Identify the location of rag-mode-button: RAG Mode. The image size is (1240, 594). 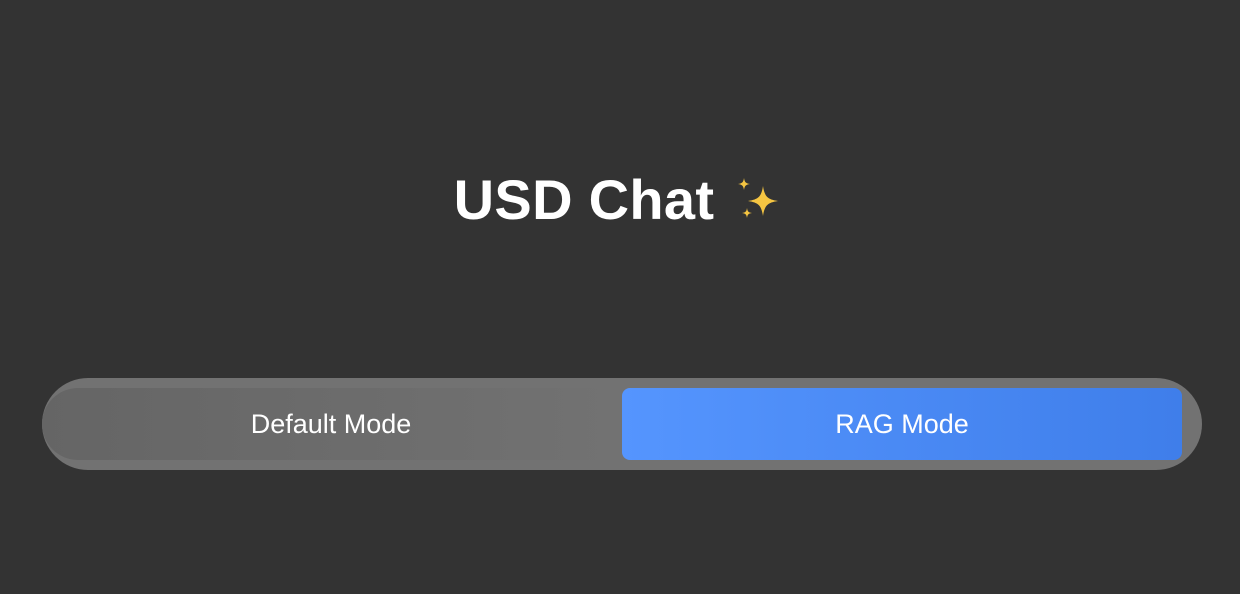
(902, 424).